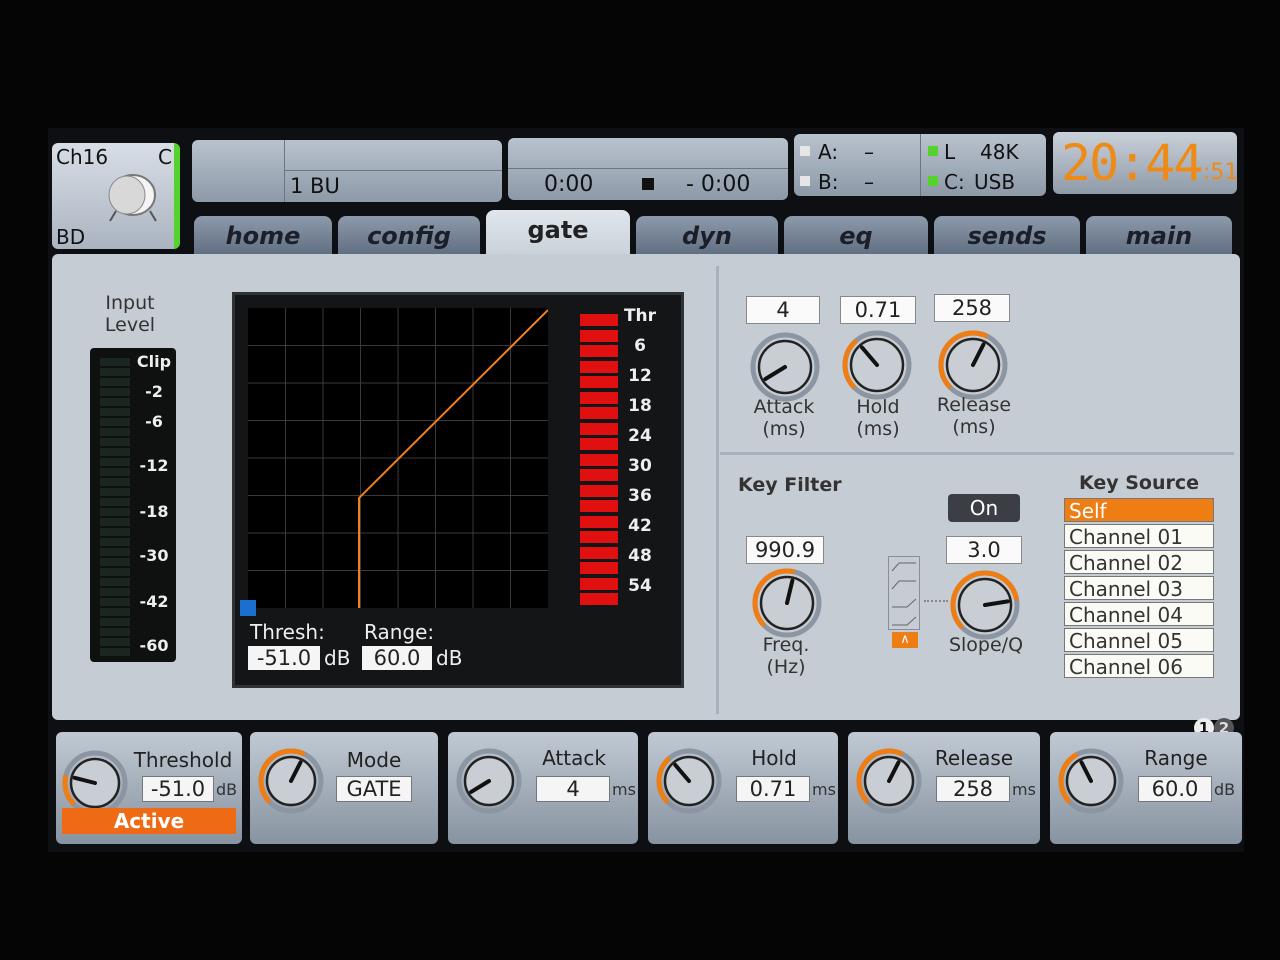 The width and height of the screenshot is (1280, 960). I want to click on tab-eq: eq, so click(856, 236).